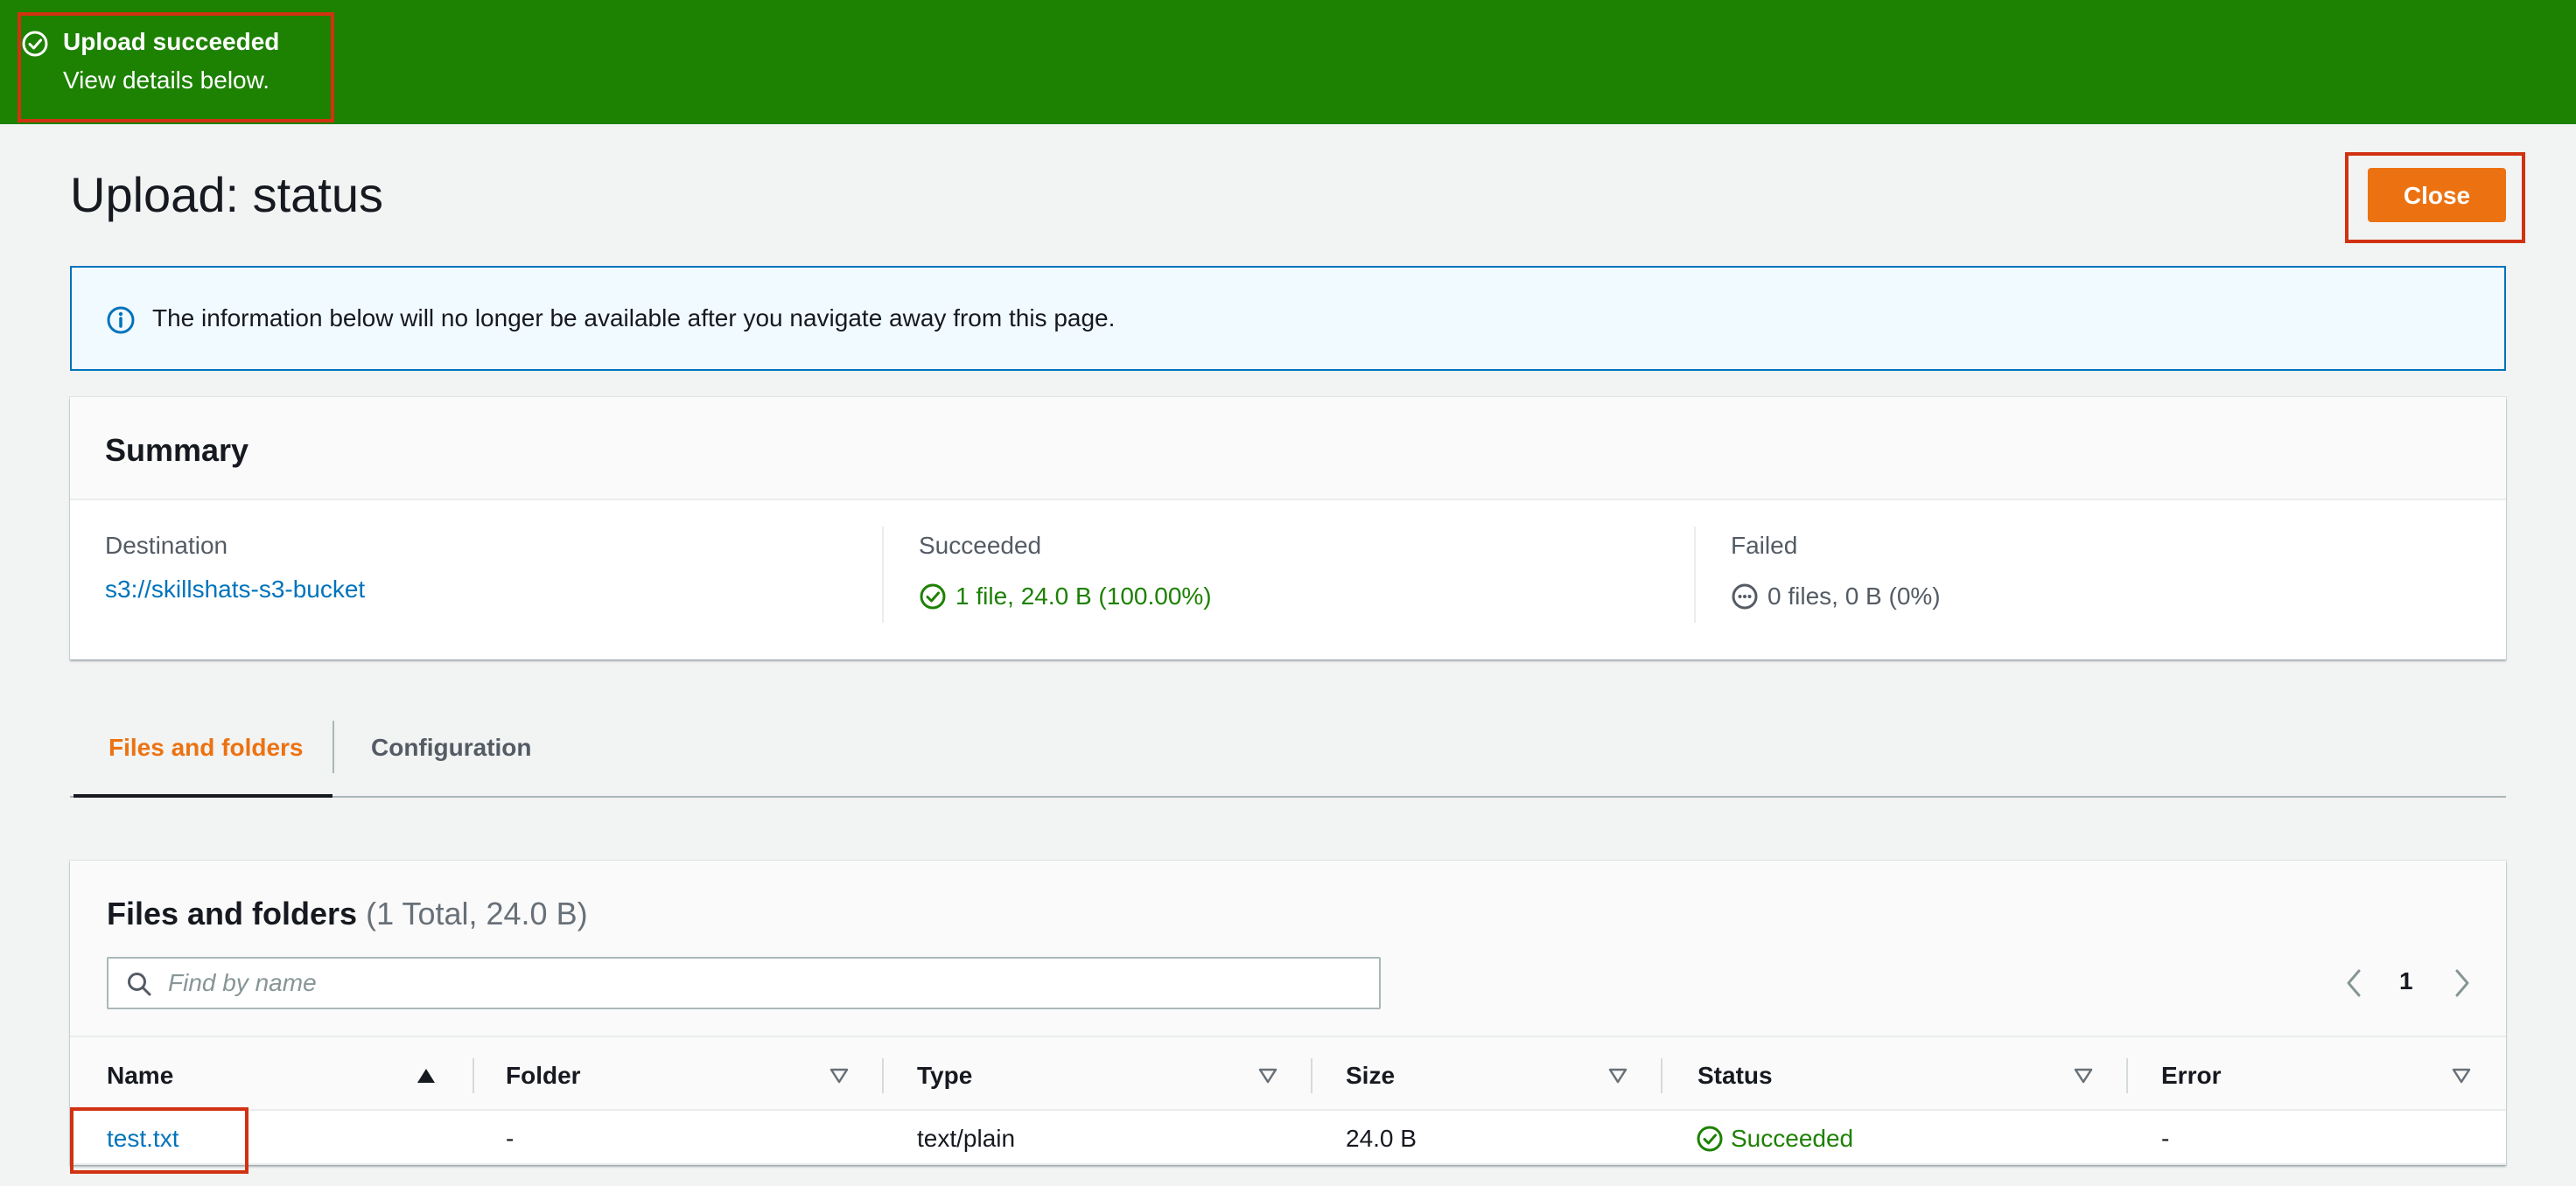  I want to click on files-title: Files and folders (1 Total, 24.0 B), so click(347, 914).